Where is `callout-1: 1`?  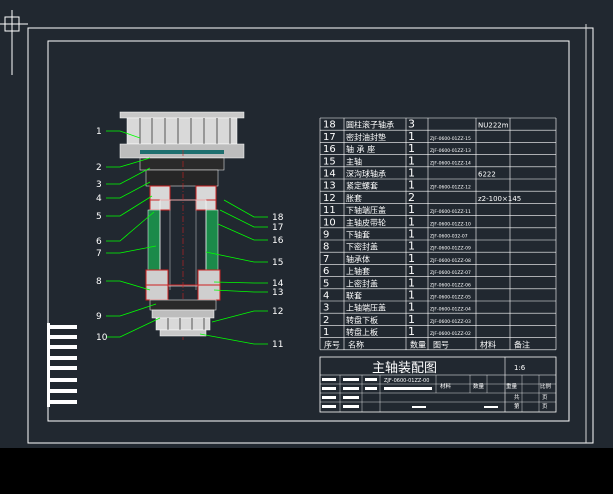 callout-1: 1 is located at coordinates (99, 132).